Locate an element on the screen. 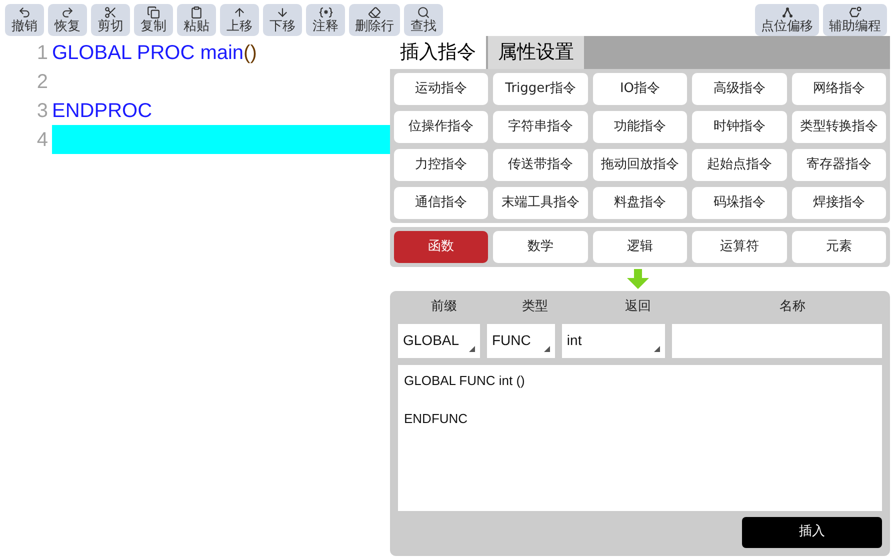  category-button: 数学 is located at coordinates (540, 247).